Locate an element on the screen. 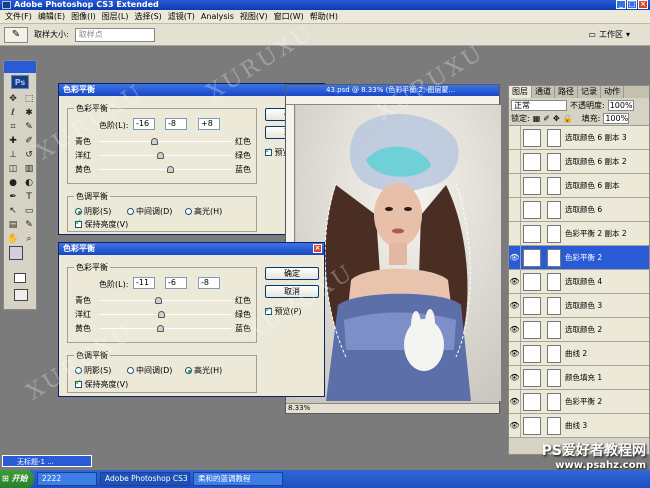 The height and width of the screenshot is (488, 650). screen-mode-icon is located at coordinates (21, 295).